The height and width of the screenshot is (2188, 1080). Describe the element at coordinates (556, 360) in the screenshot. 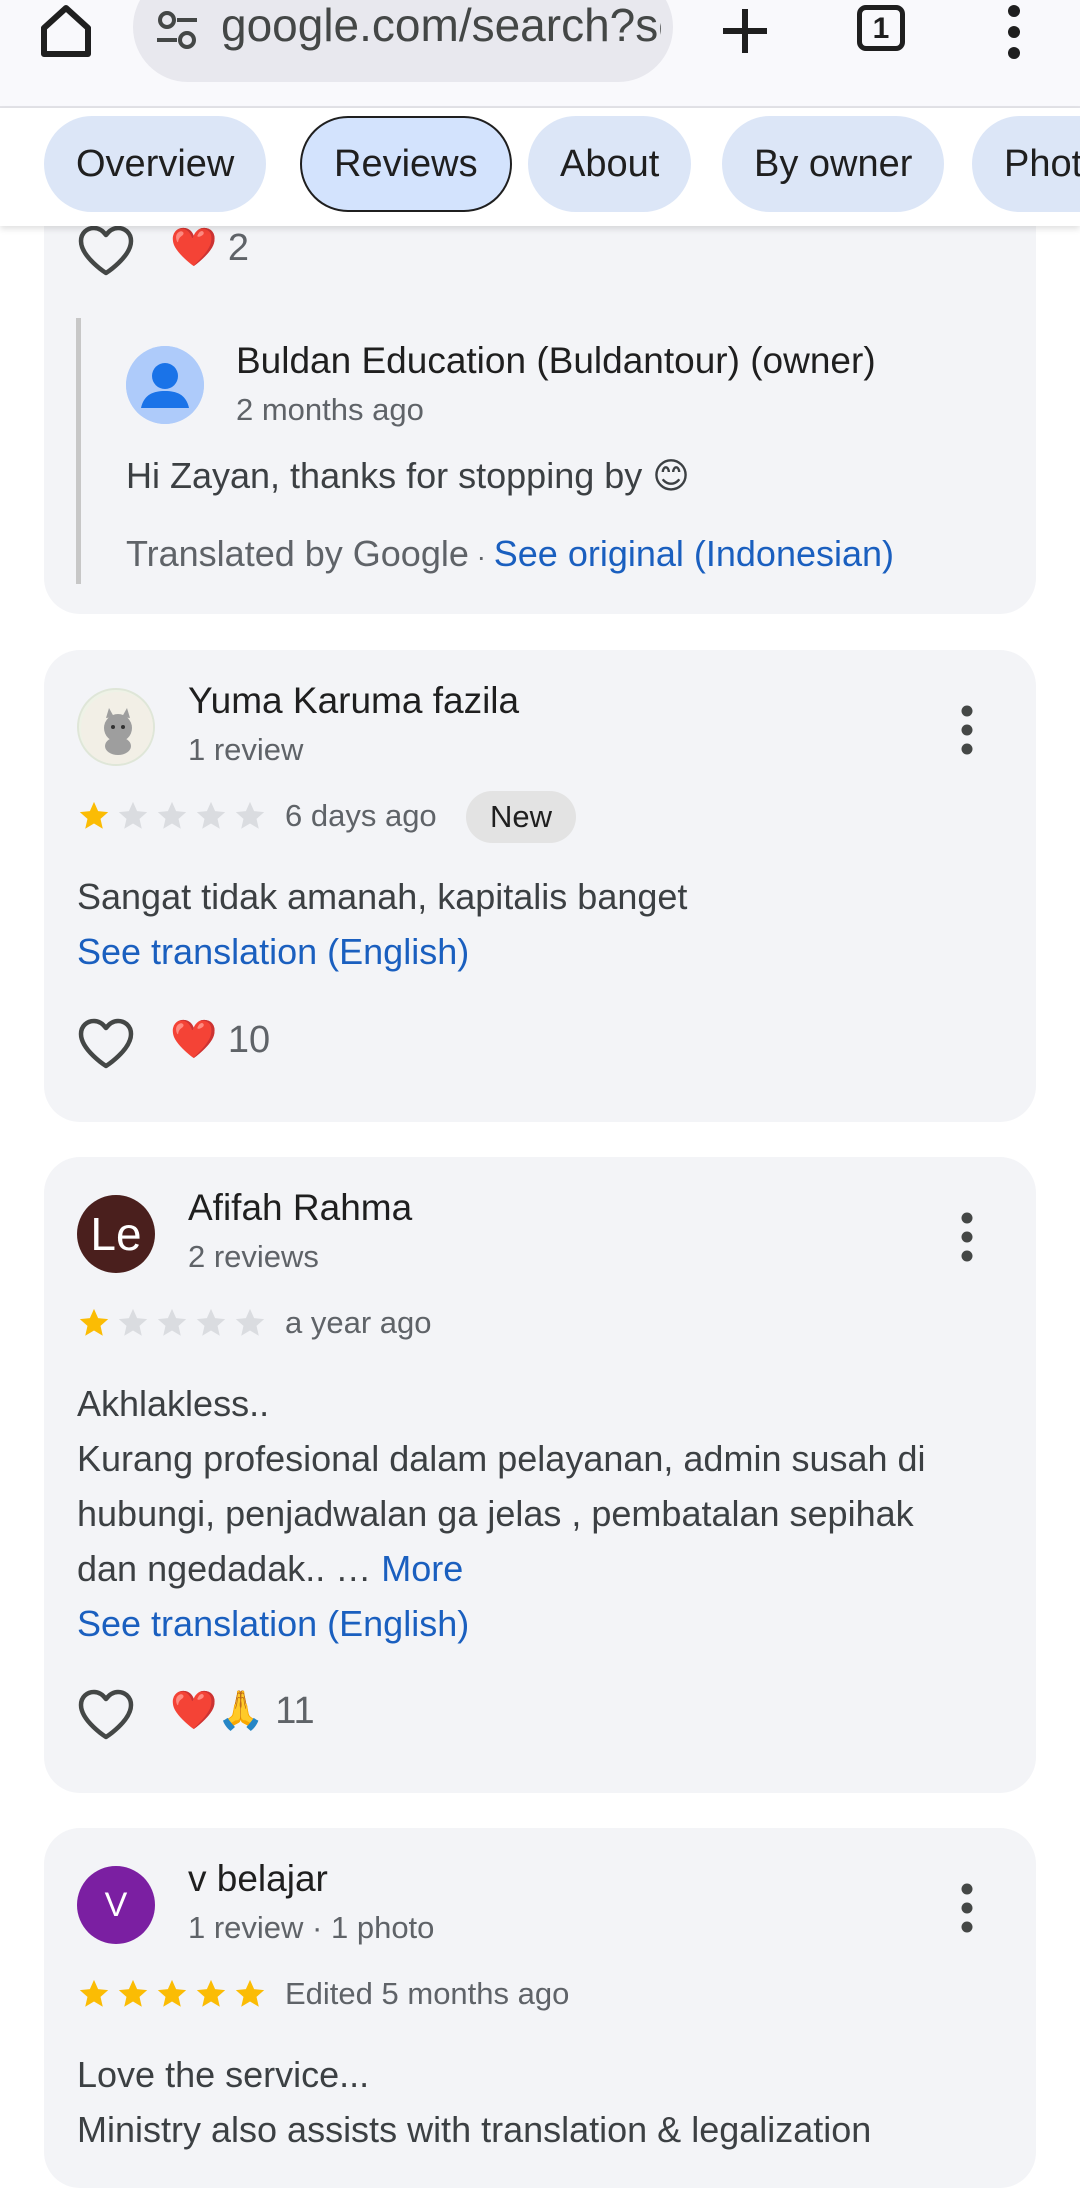

I see `owner-name: Buldan Education (Buldantour) (owner)` at that location.